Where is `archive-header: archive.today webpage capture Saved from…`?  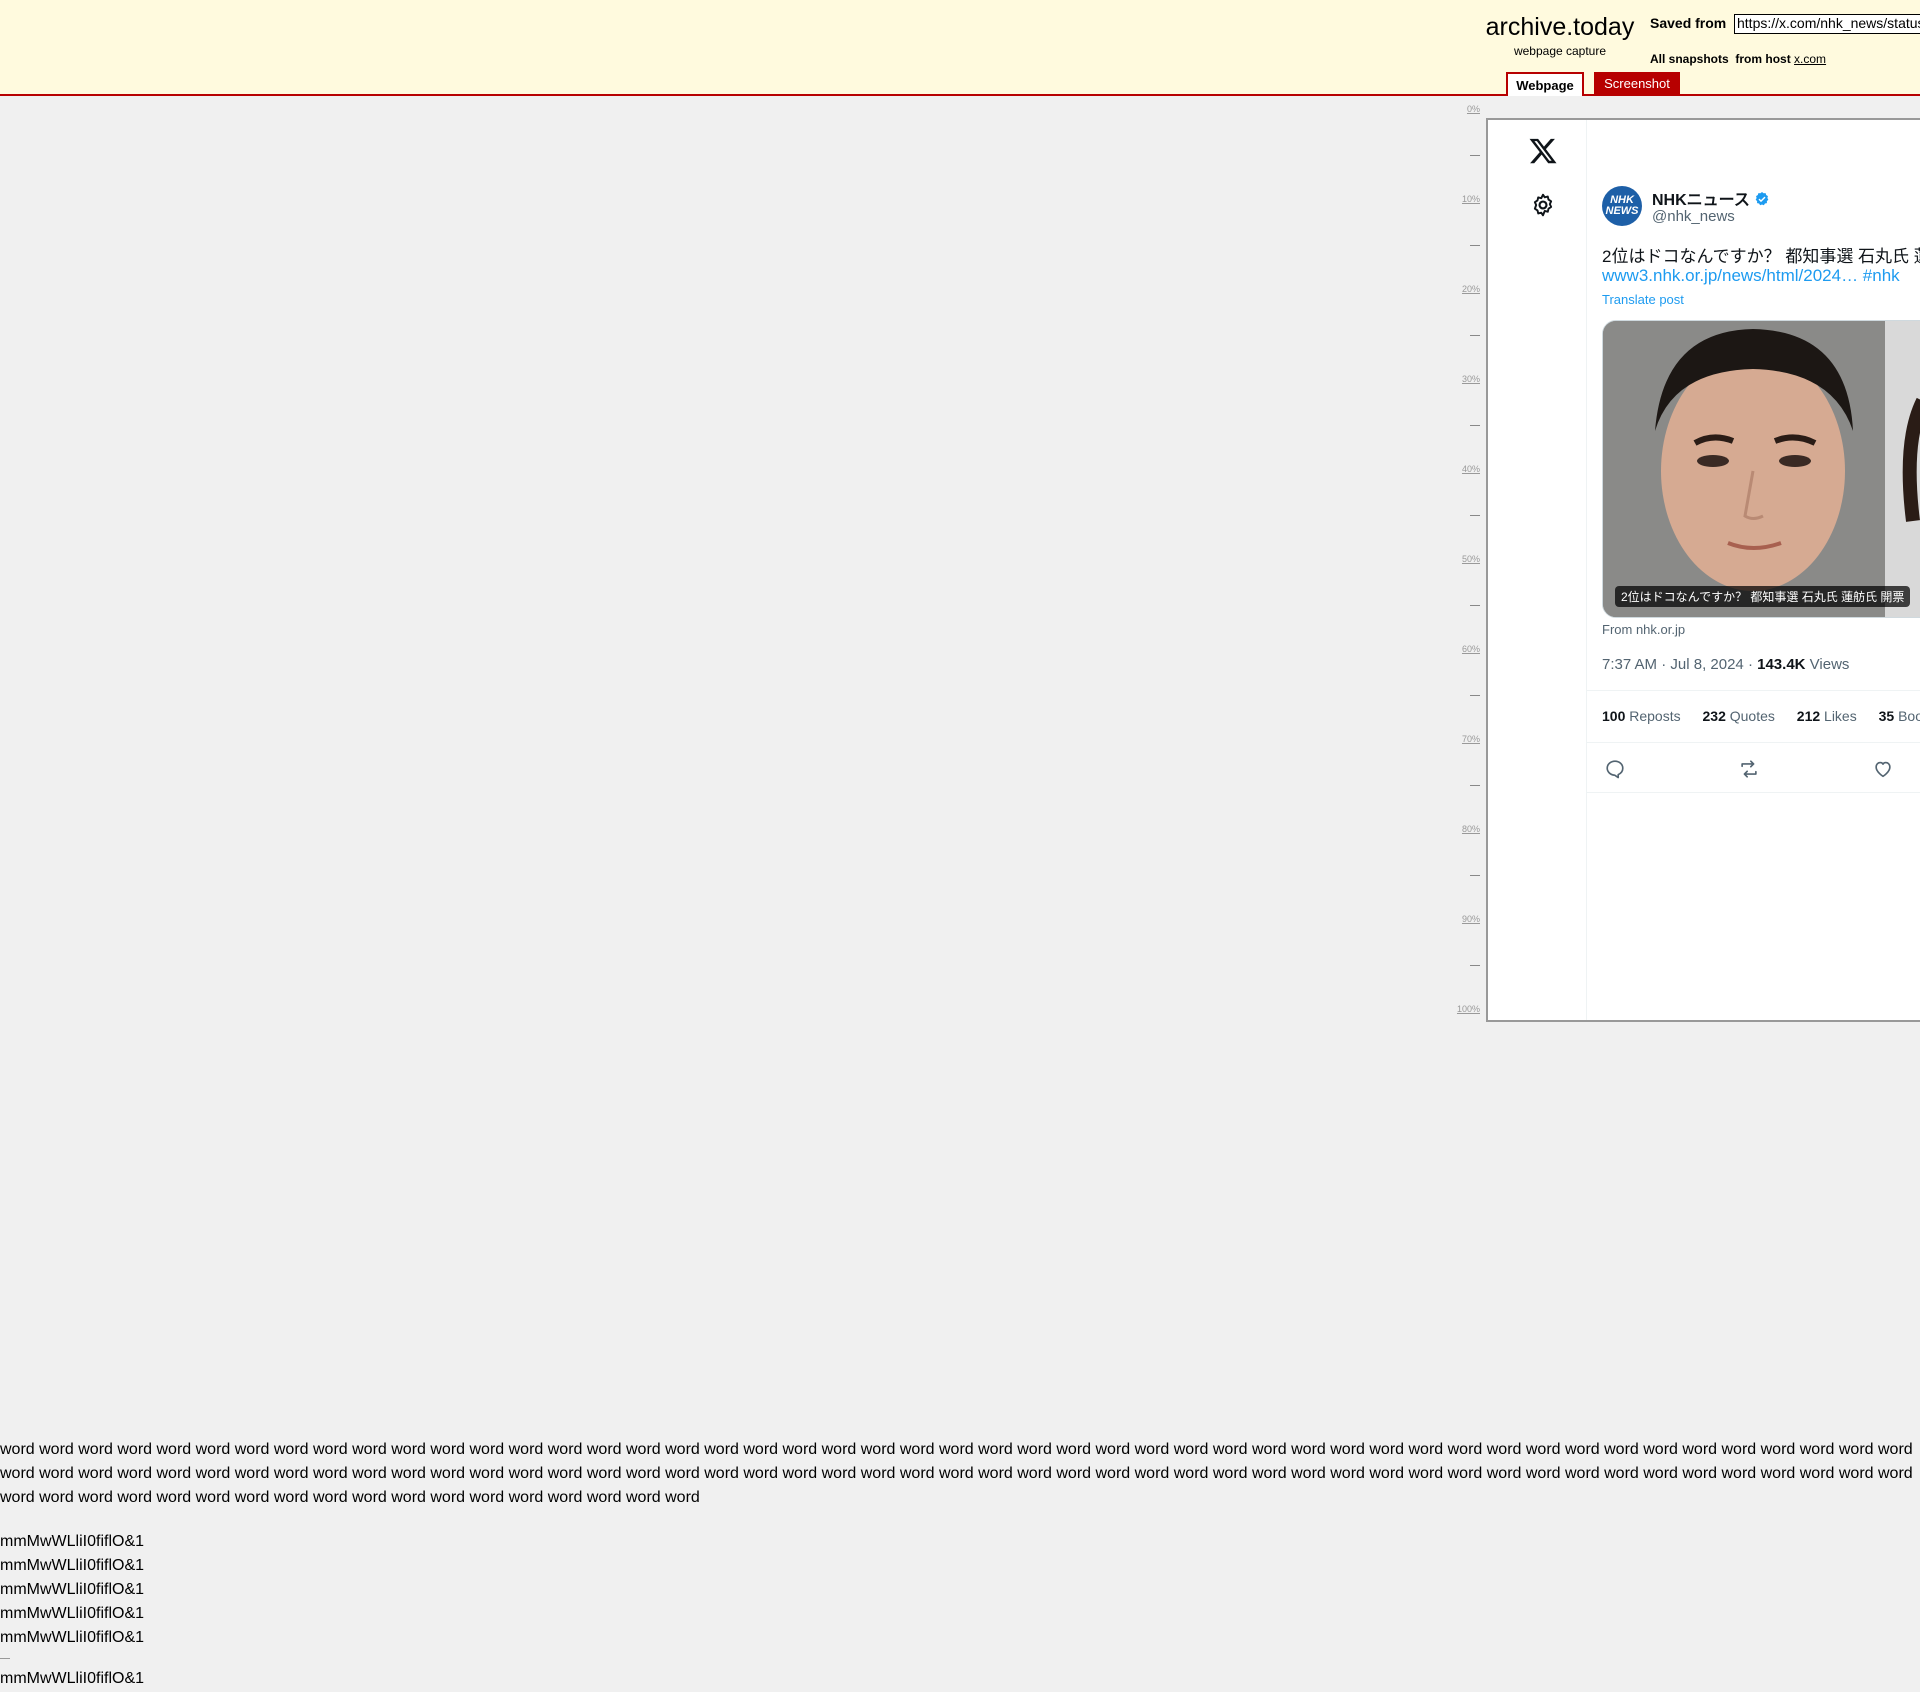
archive-header: archive.today webpage capture Saved from… is located at coordinates (960, 48).